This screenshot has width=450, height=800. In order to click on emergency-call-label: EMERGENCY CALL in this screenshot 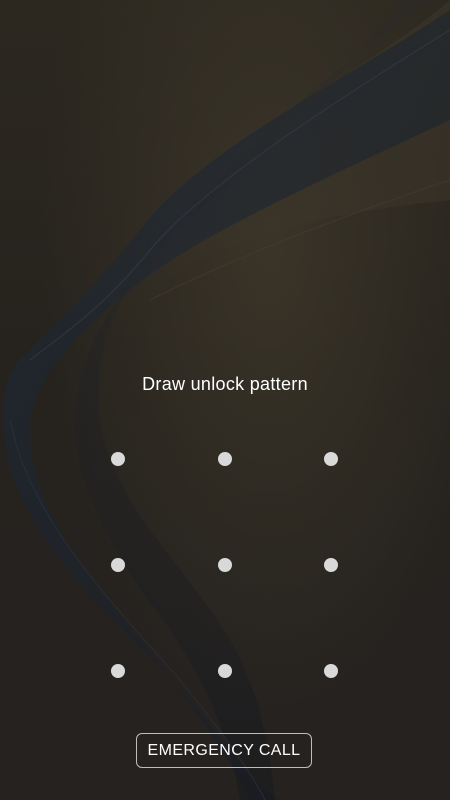, I will do `click(224, 750)`.